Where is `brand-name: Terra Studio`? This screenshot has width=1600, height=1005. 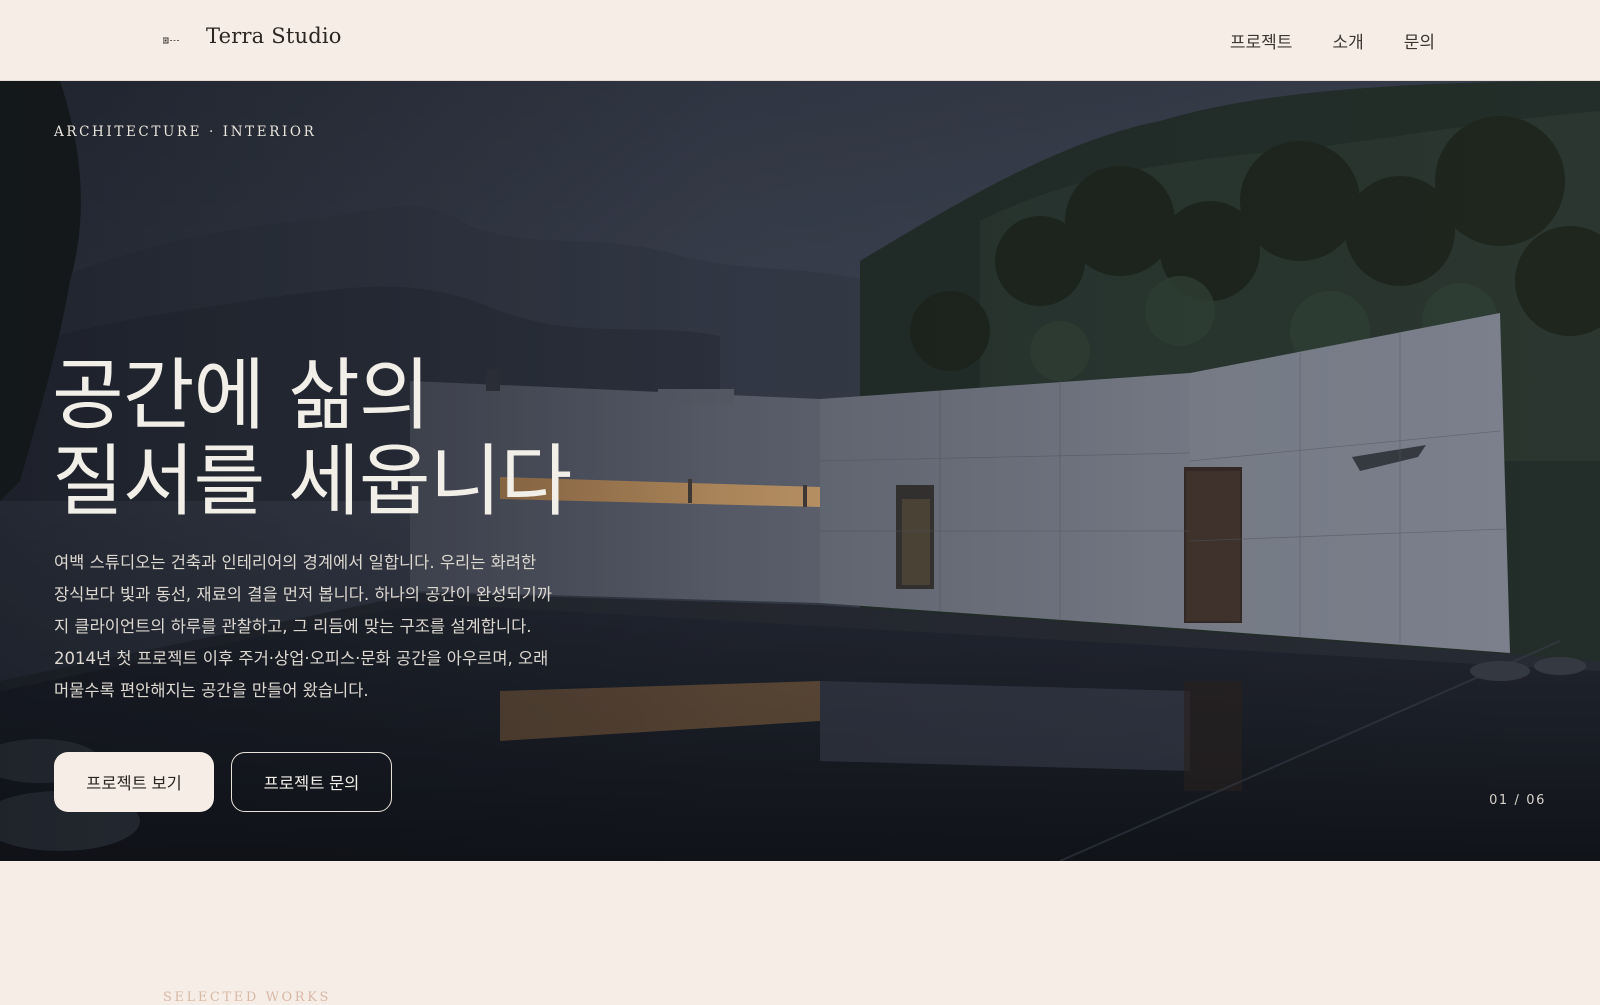
brand-name: Terra Studio is located at coordinates (274, 36).